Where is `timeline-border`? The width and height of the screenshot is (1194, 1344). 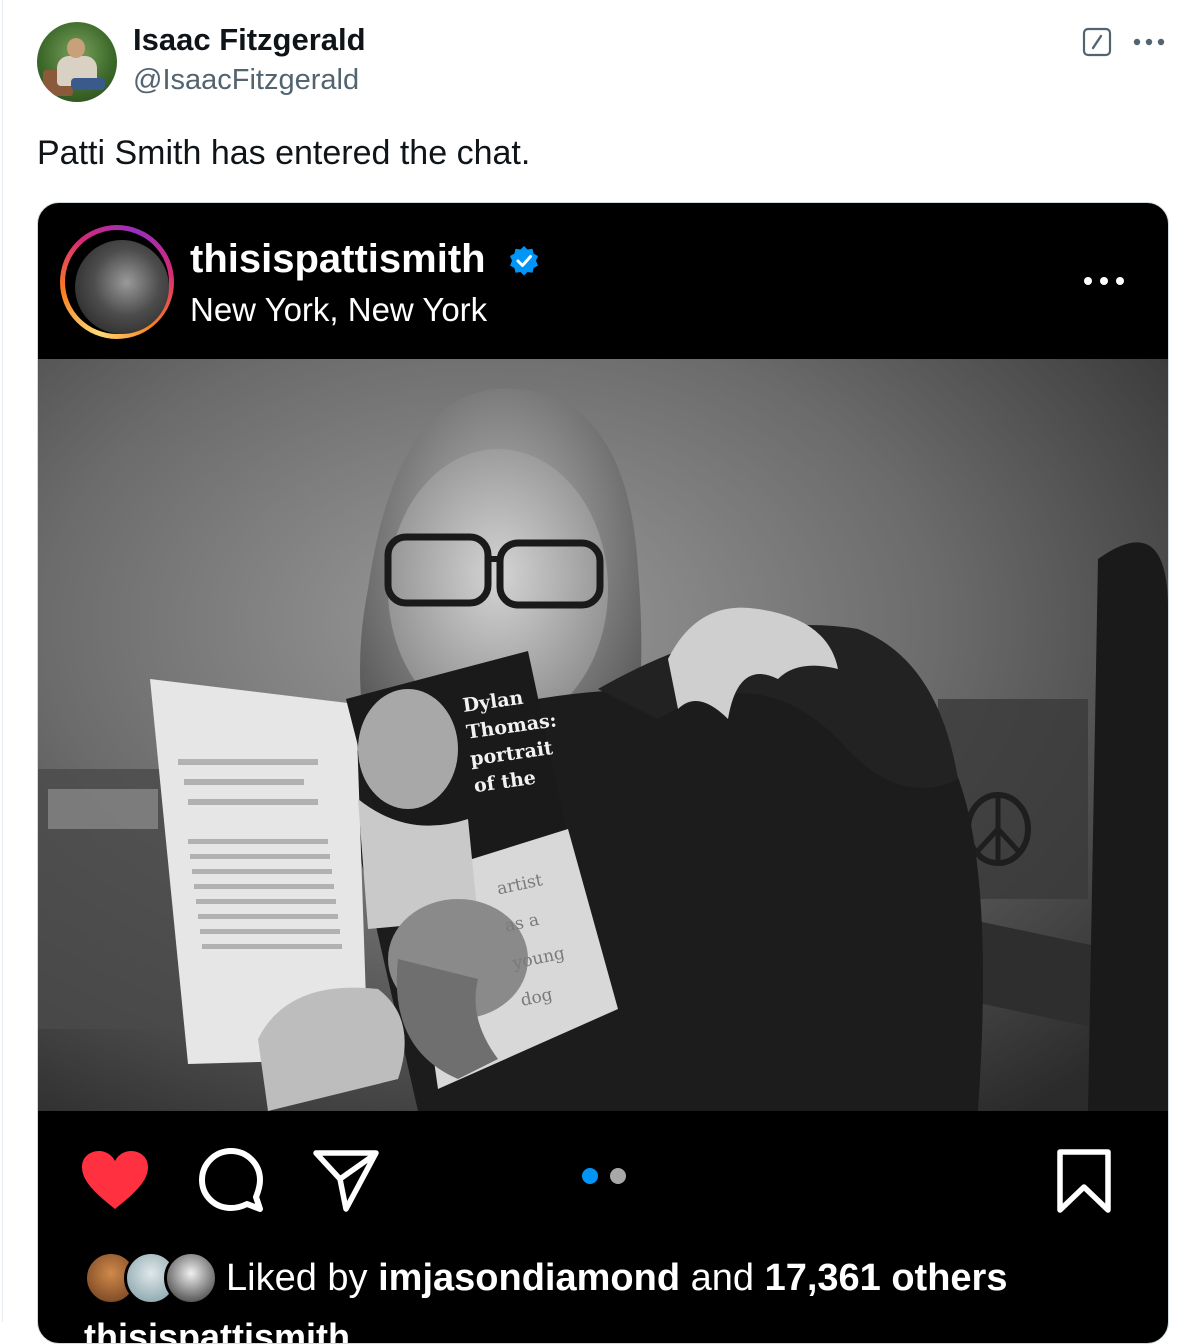
timeline-border is located at coordinates (2, 661).